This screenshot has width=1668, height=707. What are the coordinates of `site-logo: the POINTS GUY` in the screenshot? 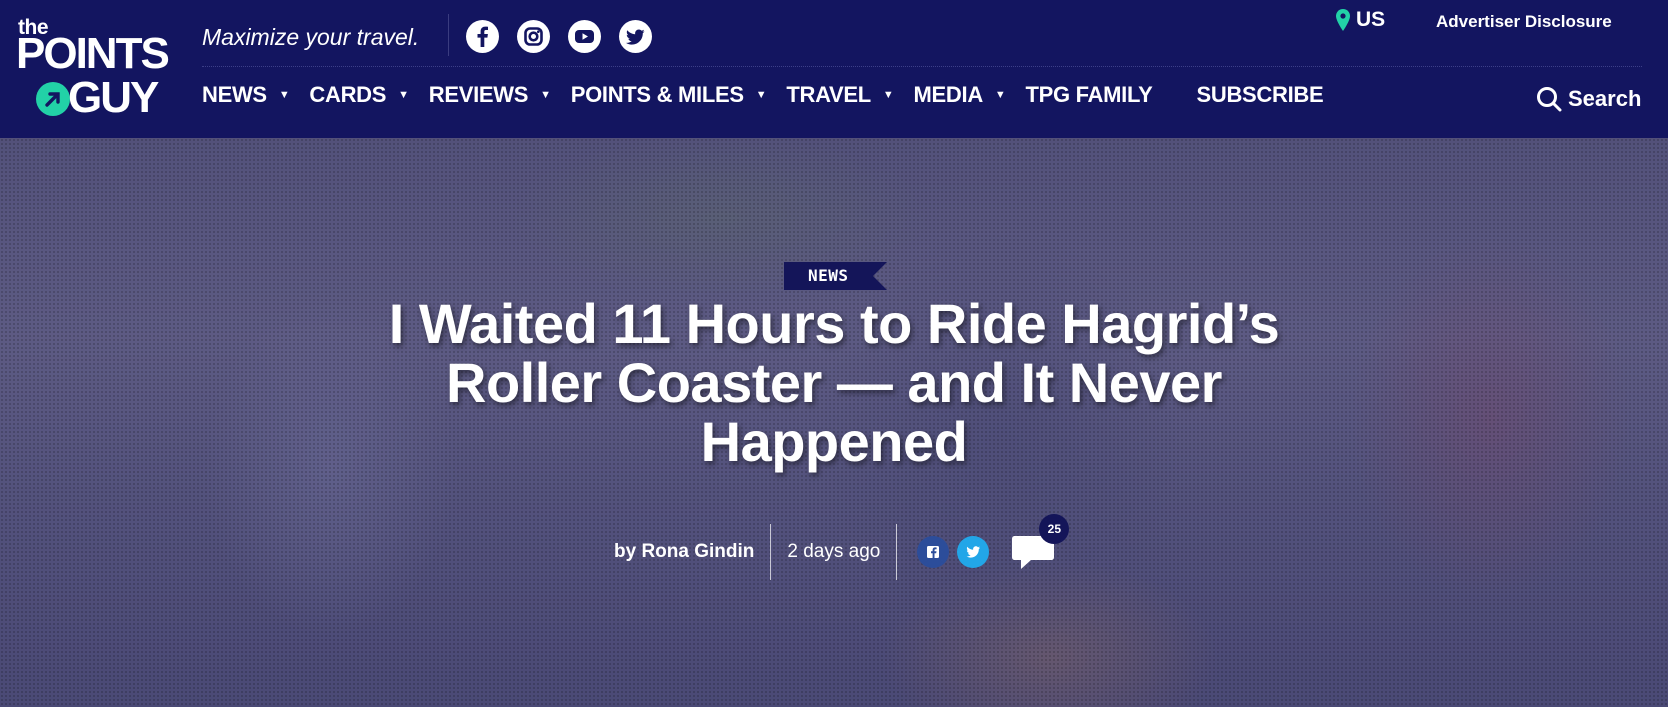 It's located at (93, 68).